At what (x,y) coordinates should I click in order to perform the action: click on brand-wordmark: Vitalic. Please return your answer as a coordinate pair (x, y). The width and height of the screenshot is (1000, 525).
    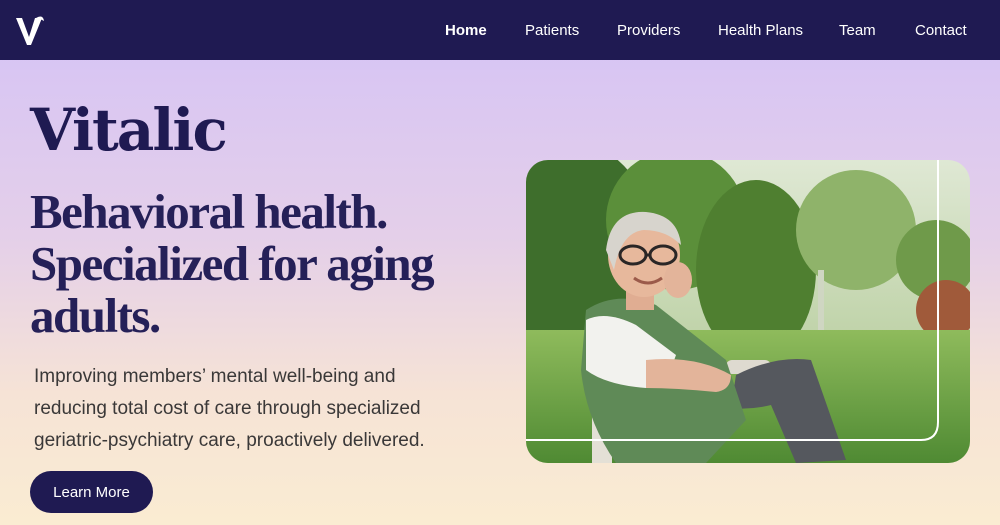
    Looking at the image, I should click on (129, 130).